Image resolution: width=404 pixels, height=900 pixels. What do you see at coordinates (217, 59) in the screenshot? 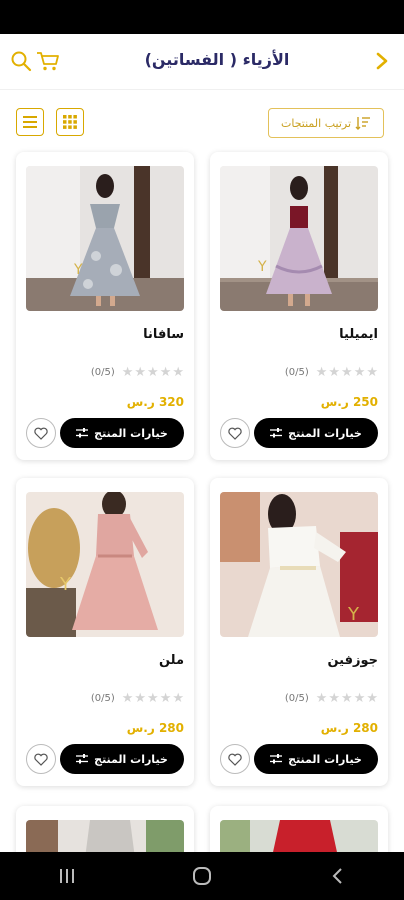
I see `page-title: الأزياء ( الفساتين)` at bounding box center [217, 59].